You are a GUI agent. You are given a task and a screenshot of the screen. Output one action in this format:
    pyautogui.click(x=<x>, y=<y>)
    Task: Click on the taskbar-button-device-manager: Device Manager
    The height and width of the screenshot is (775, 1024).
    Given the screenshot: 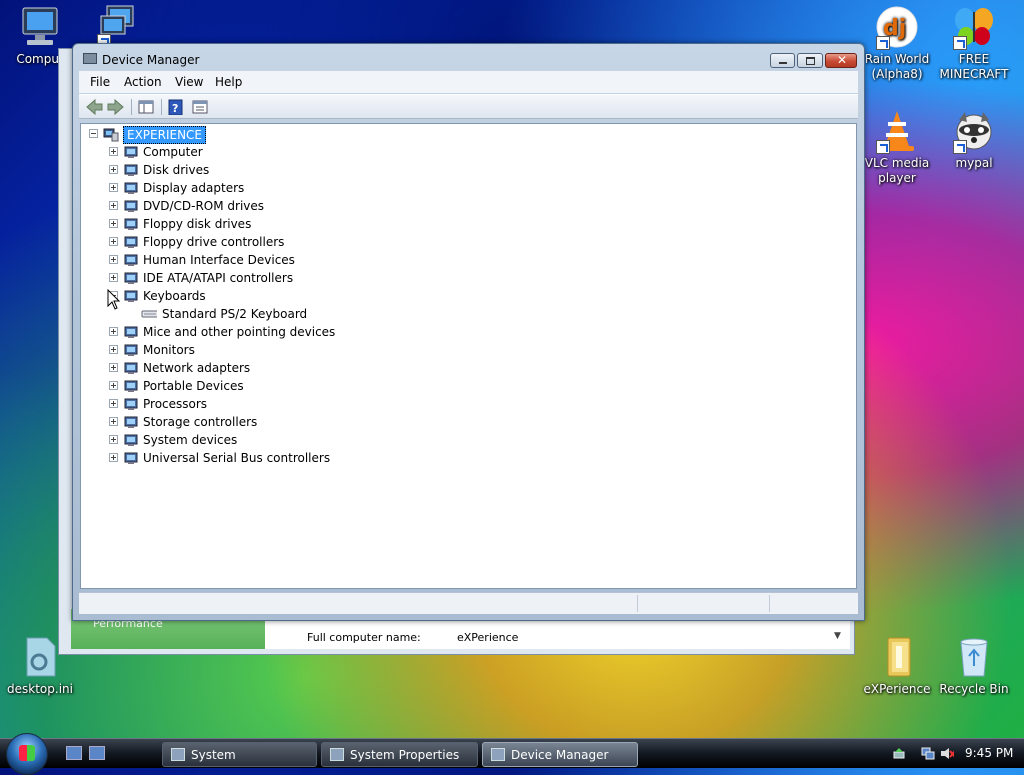 What is the action you would take?
    pyautogui.click(x=560, y=754)
    